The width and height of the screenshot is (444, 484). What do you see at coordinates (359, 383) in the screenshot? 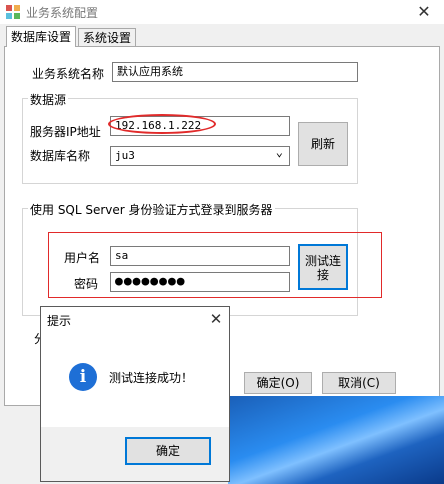
I see `cancel-button: 取消(C)` at bounding box center [359, 383].